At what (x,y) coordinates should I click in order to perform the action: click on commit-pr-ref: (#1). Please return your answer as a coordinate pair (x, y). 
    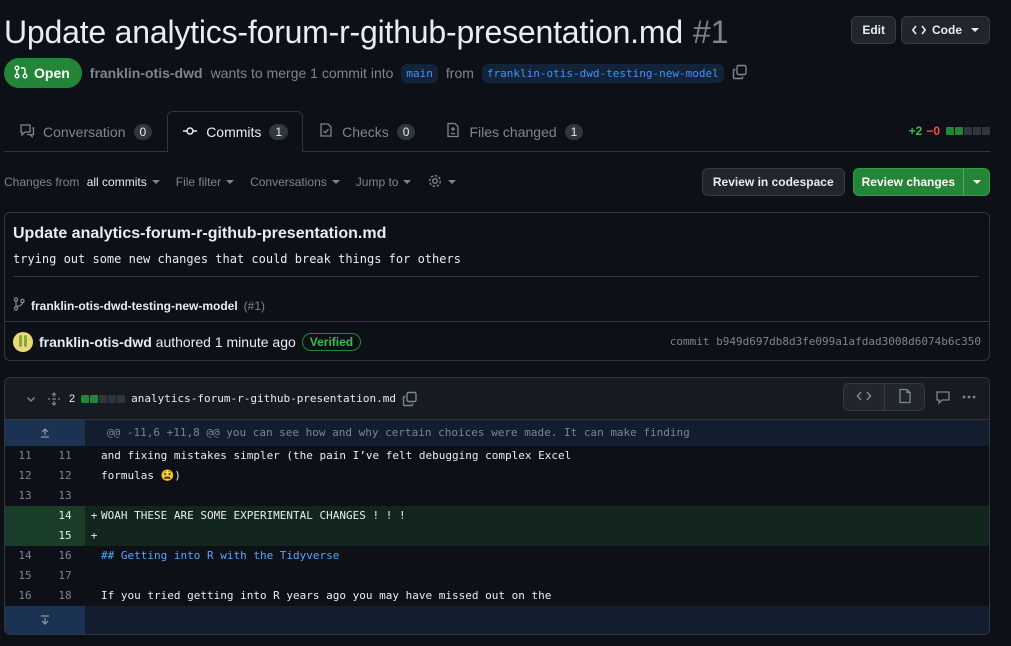
    Looking at the image, I should click on (254, 306).